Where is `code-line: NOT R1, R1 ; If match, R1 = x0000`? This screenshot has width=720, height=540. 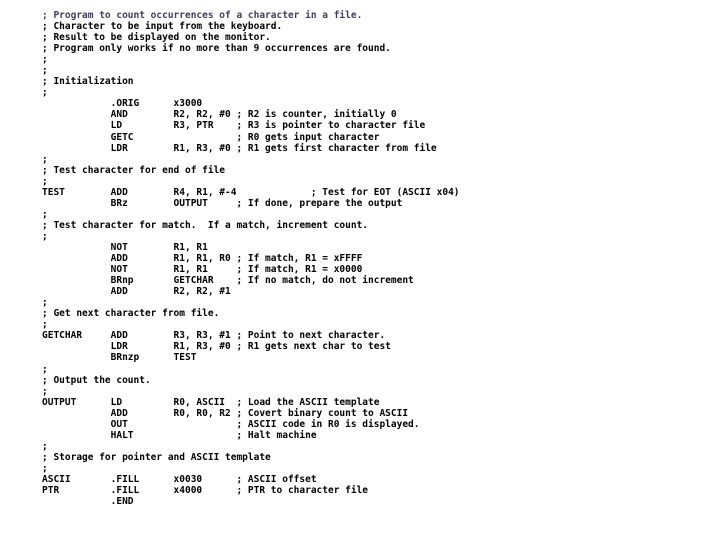
code-line: NOT R1, R1 ; If match, R1 = x0000 is located at coordinates (202, 270).